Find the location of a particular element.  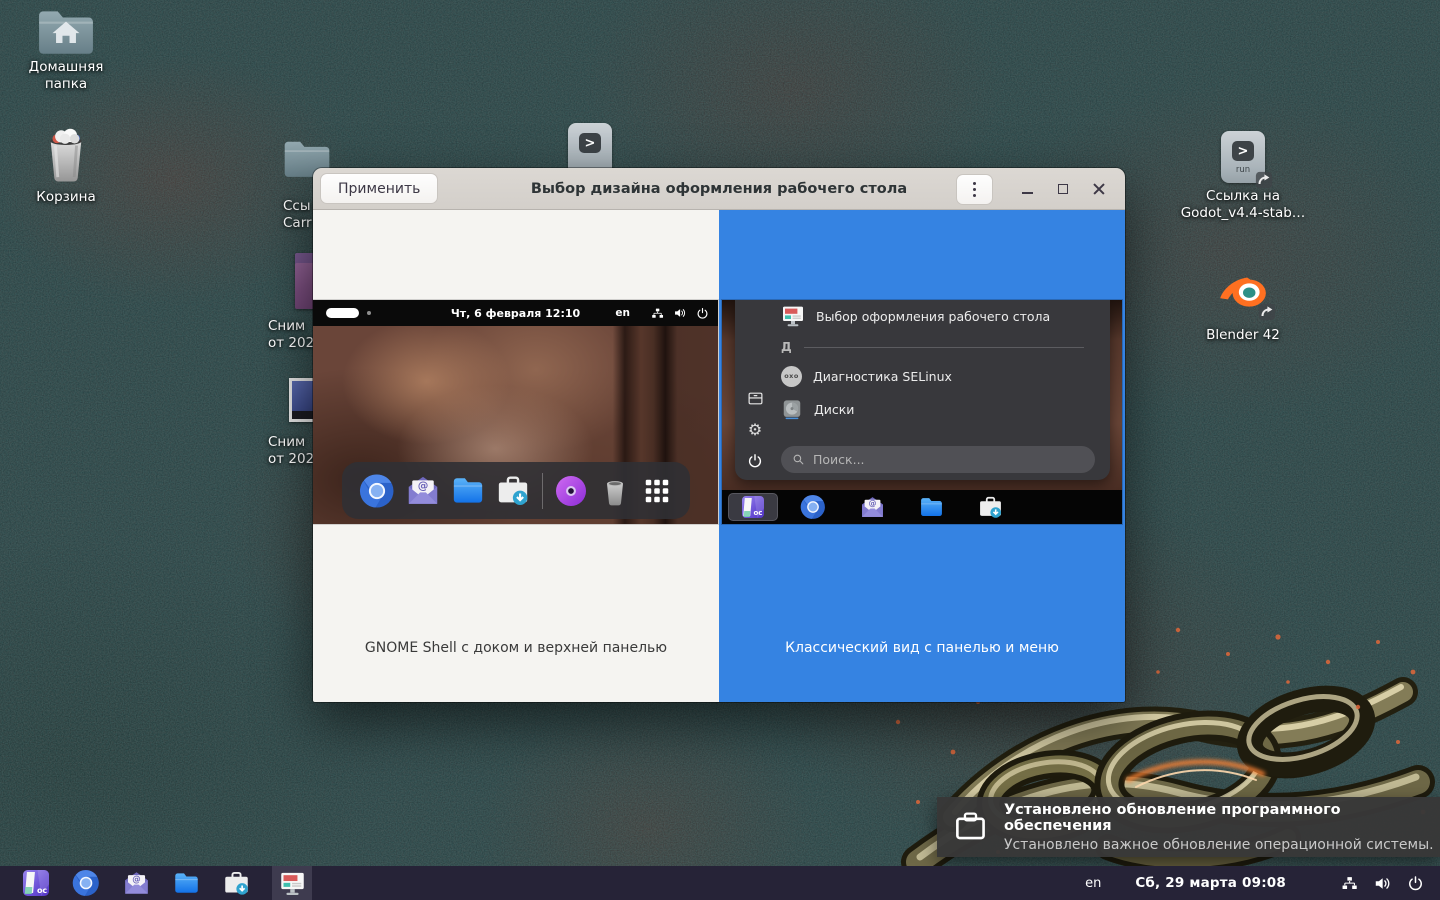

minimize-icon is located at coordinates (1027, 193).